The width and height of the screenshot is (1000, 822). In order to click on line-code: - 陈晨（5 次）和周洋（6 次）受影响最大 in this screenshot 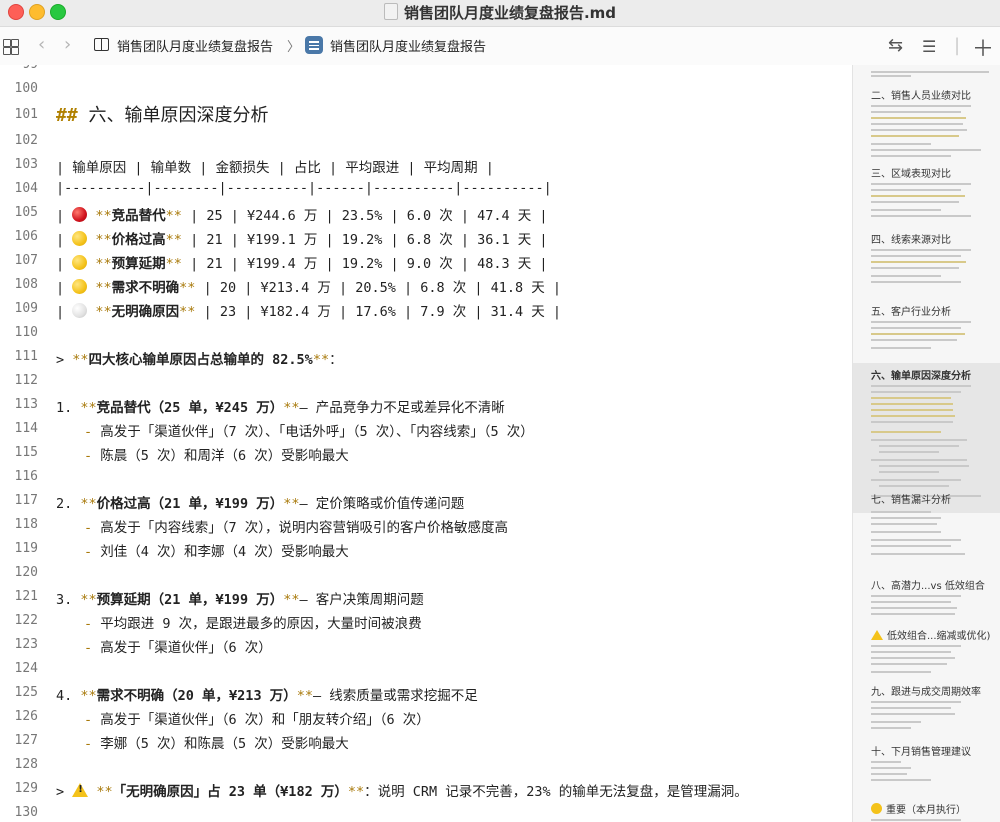, I will do `click(216, 456)`.